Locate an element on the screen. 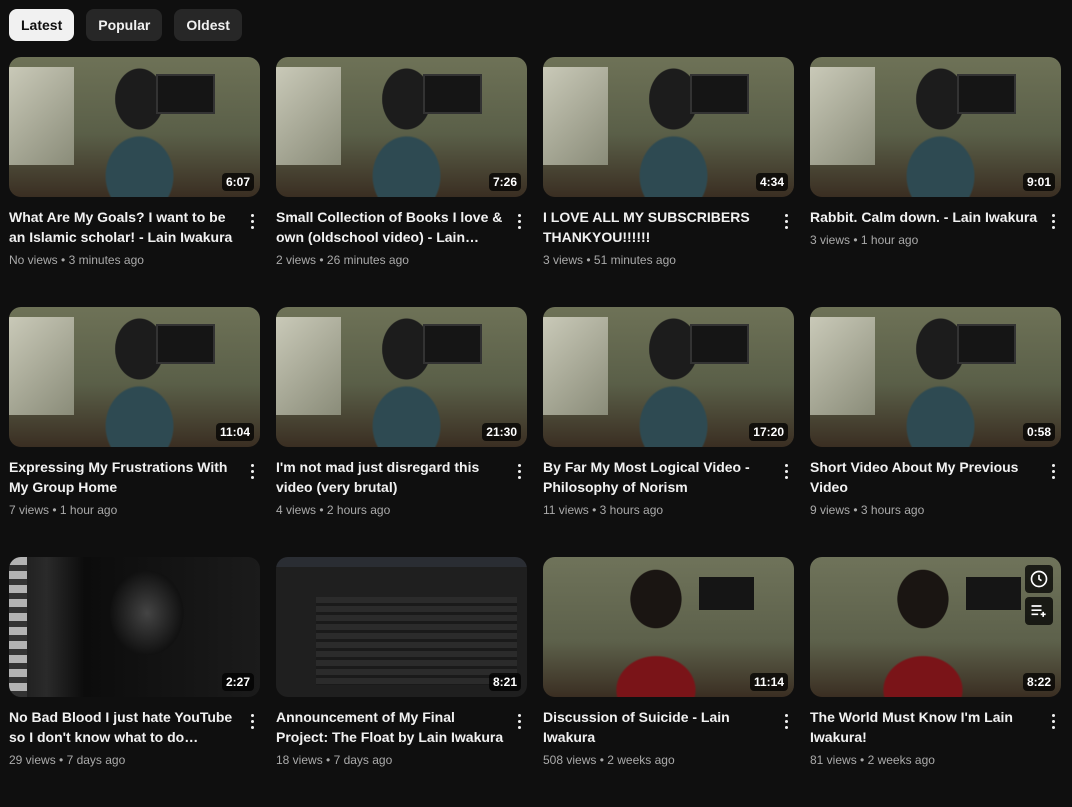  video-stats: 508 views • 2 weeks ago is located at coordinates (668, 760).